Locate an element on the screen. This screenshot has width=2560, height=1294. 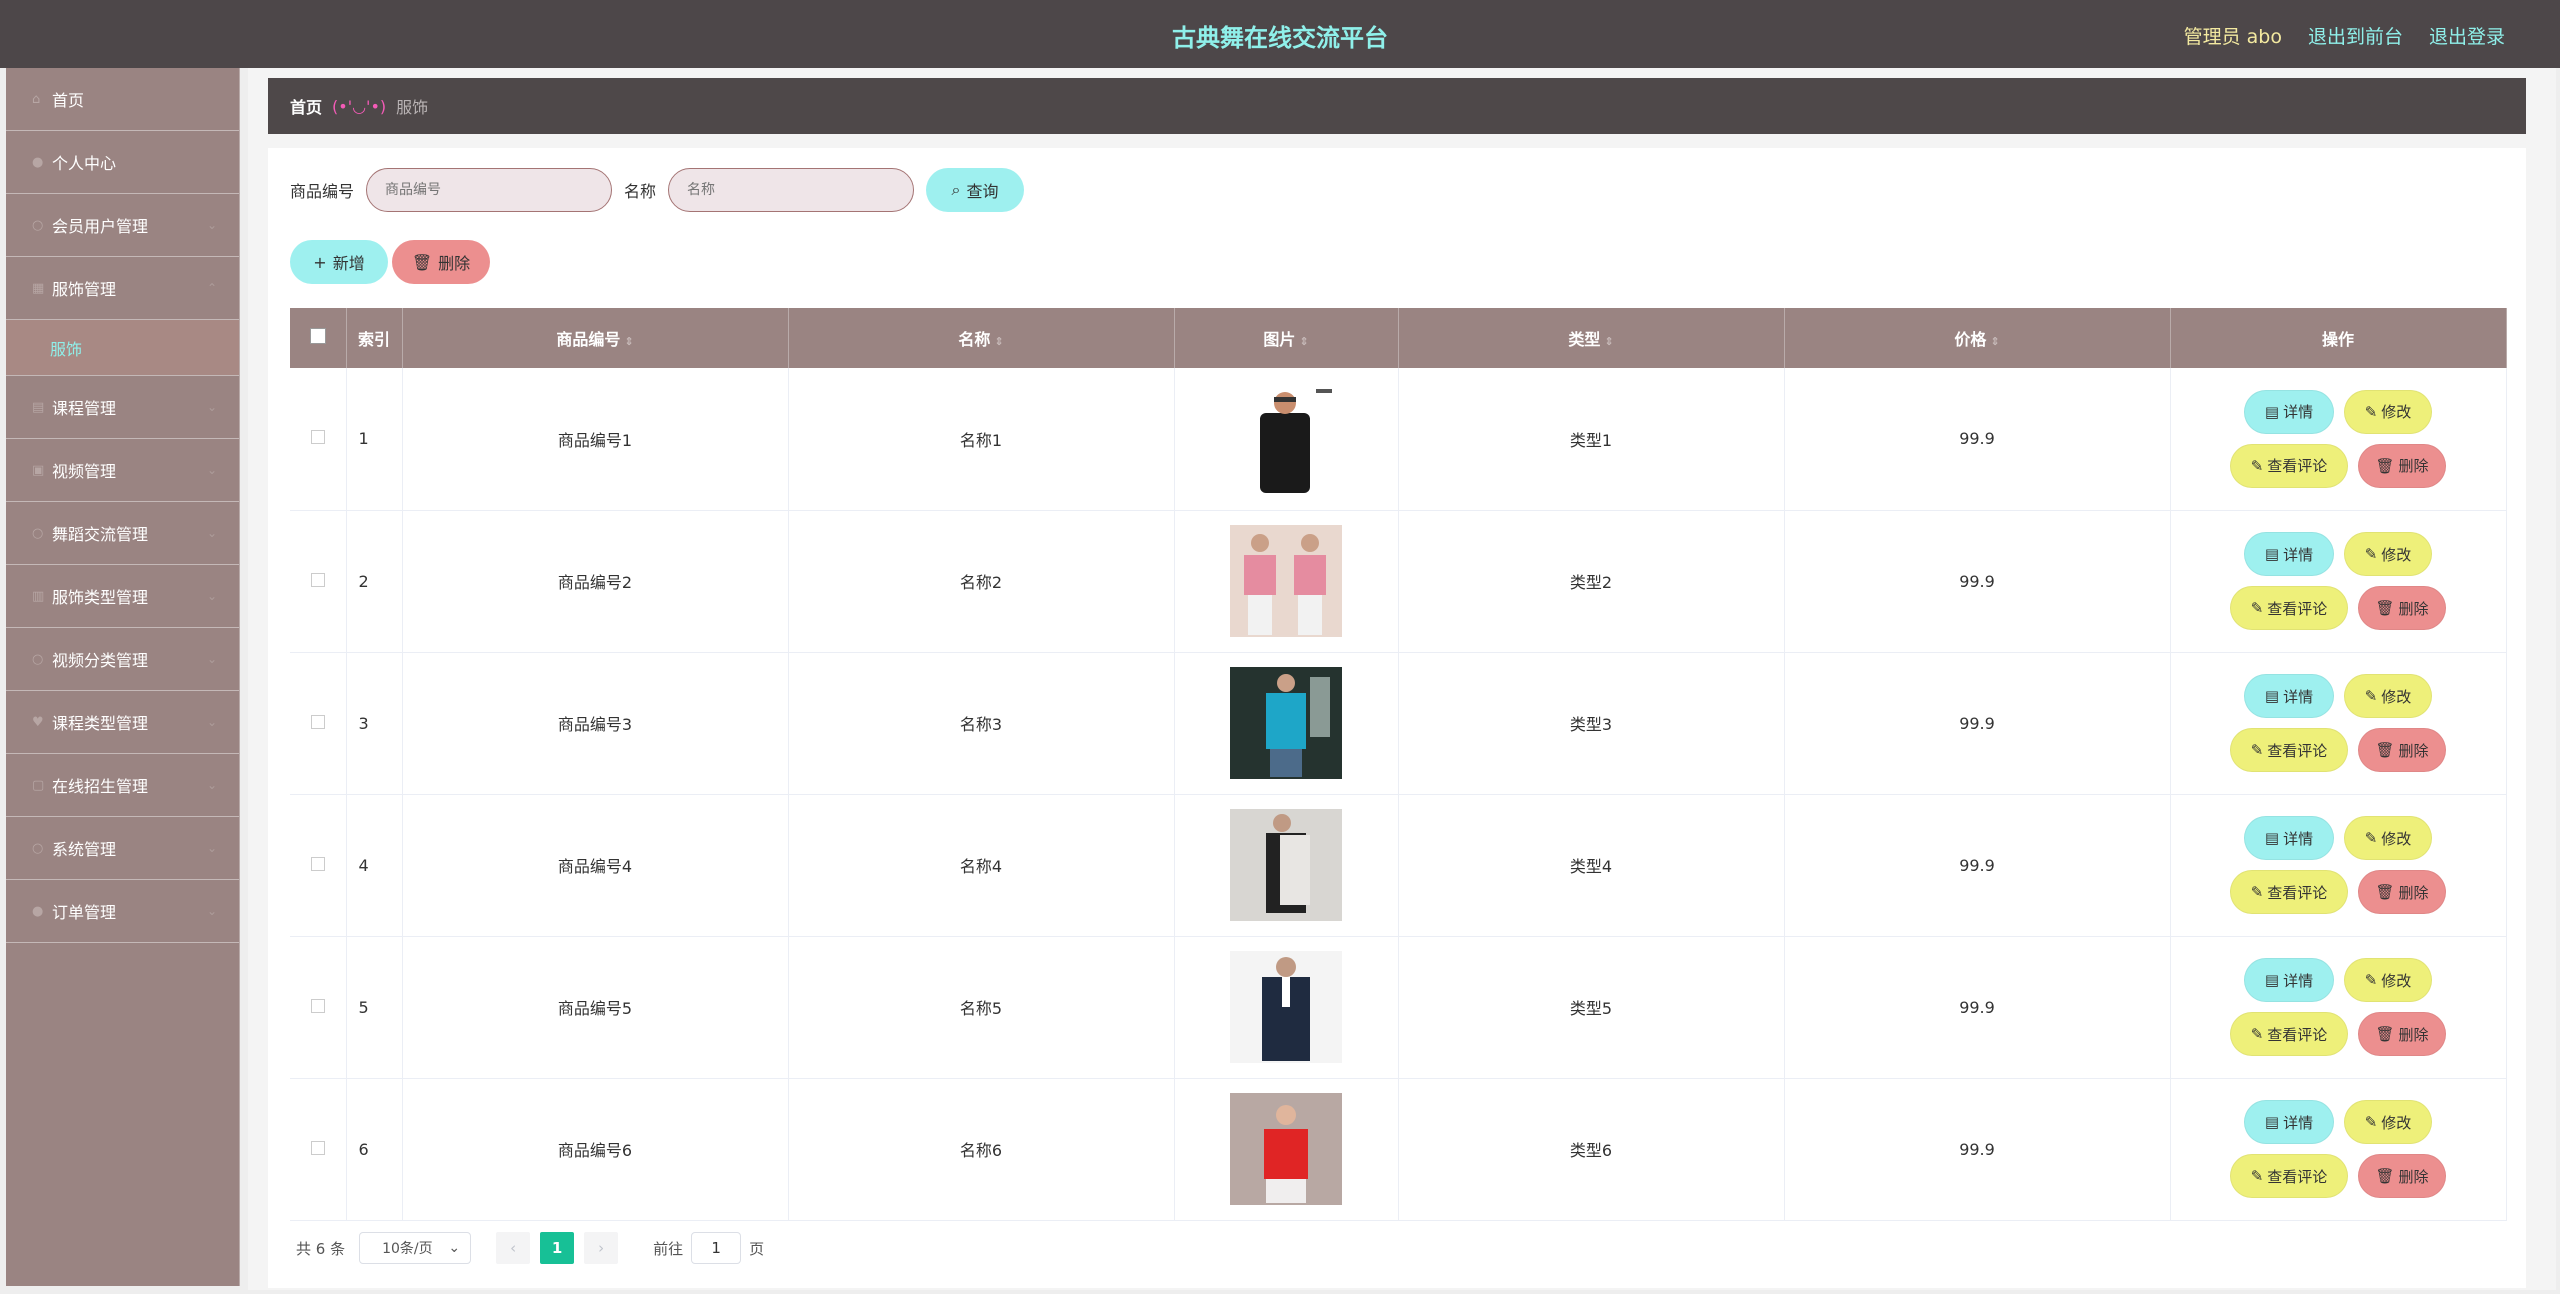
table-header: 索引 商品编号 ⇕ 名称 ⇕ 图片 ⇕ 类型 ⇕ 价格 ⇕ 操作 is located at coordinates (1398, 338).